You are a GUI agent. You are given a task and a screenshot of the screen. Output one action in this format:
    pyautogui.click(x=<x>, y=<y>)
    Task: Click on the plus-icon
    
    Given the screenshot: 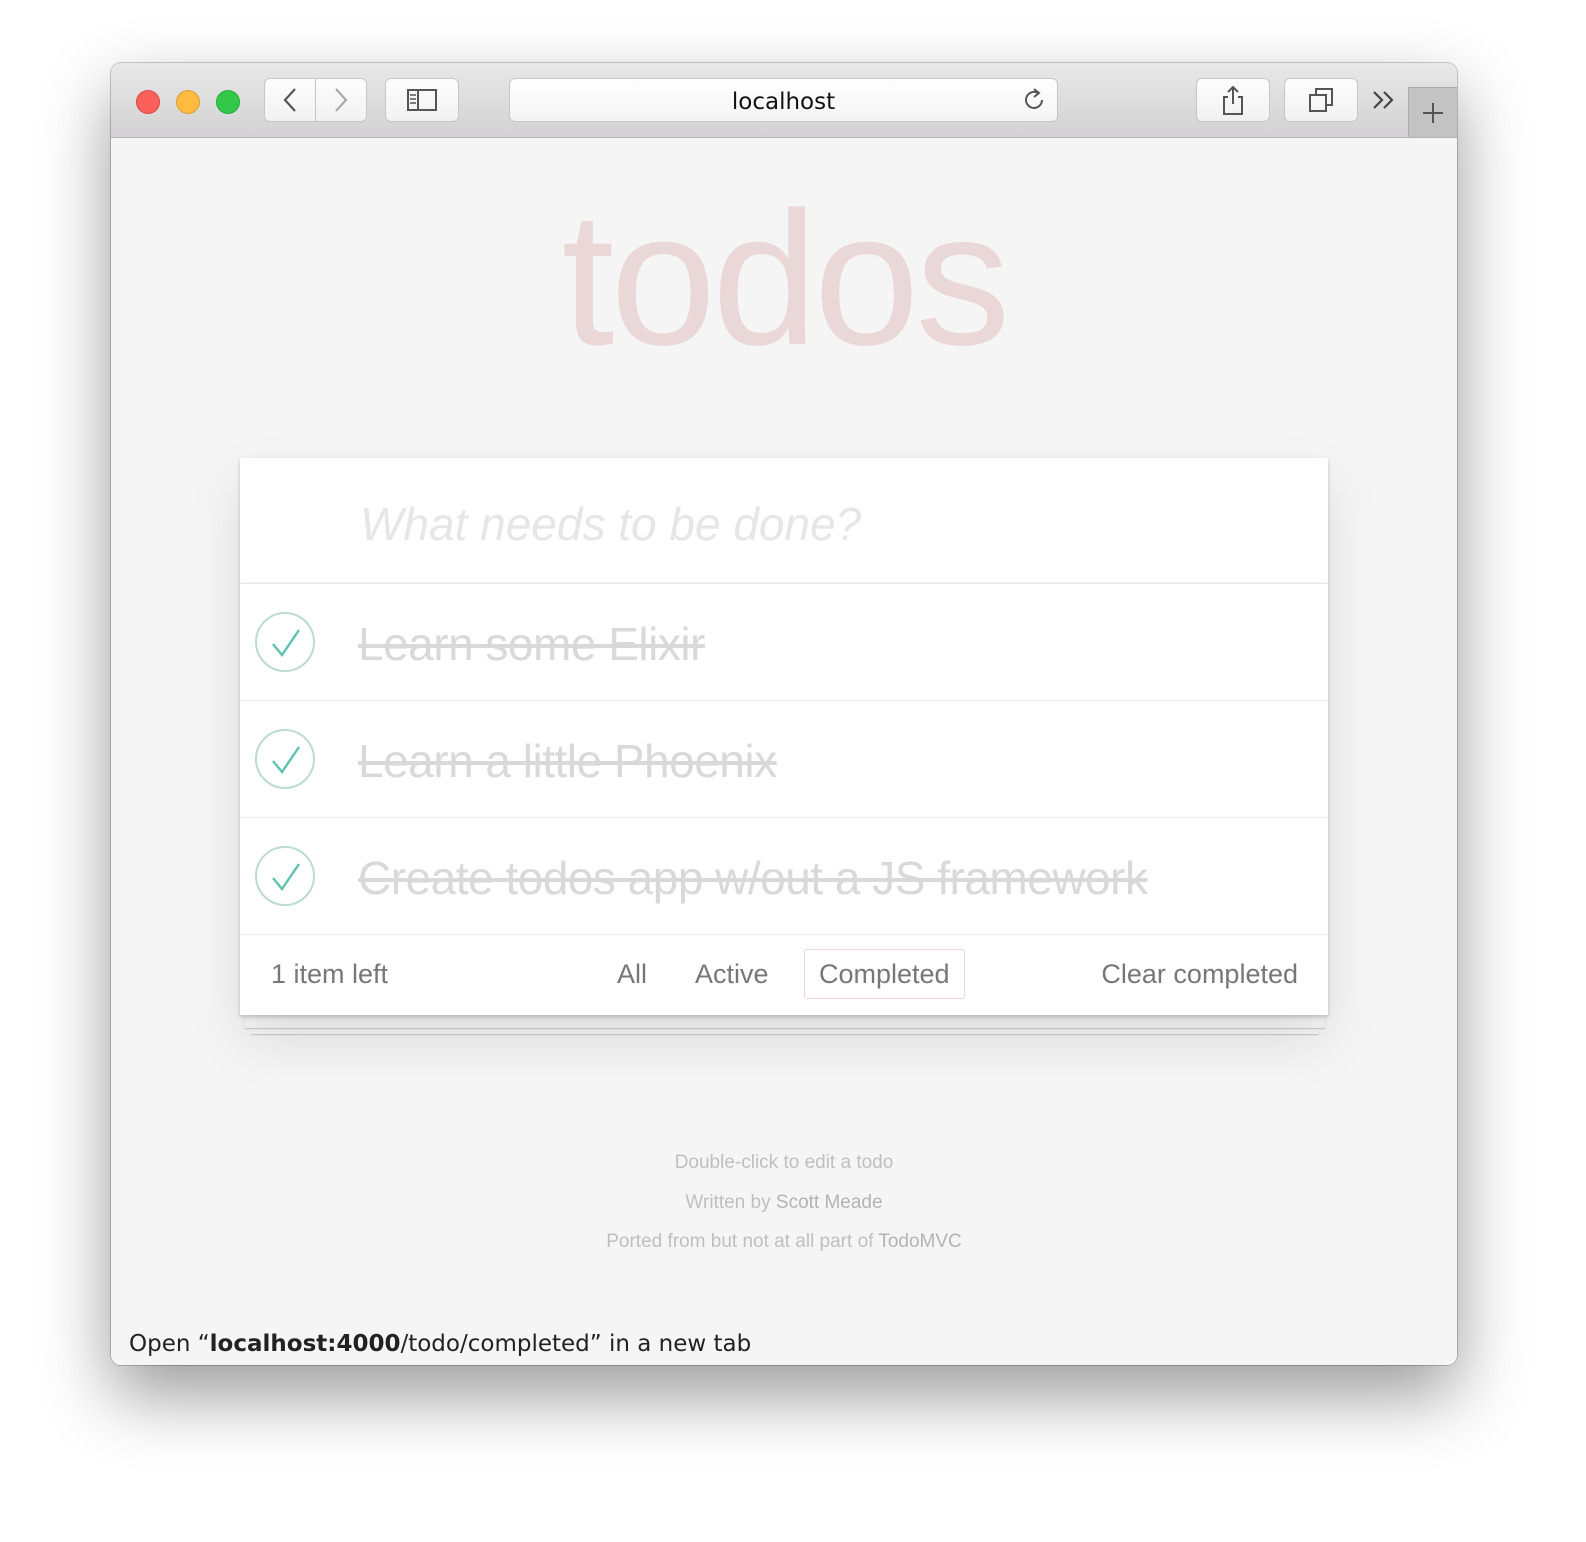 What is the action you would take?
    pyautogui.click(x=1433, y=112)
    